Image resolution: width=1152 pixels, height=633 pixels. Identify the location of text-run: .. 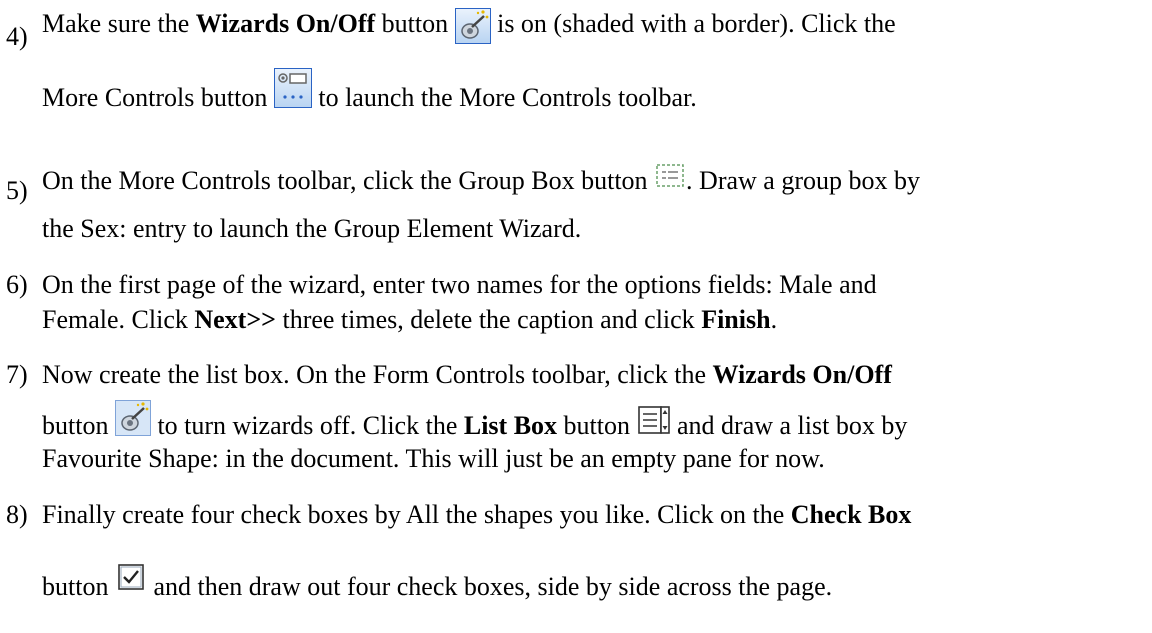
(774, 319).